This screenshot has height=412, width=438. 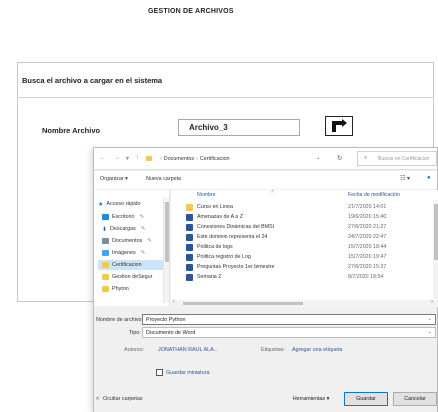 I want to click on nav-item-label: Phyton, so click(x=120, y=289).